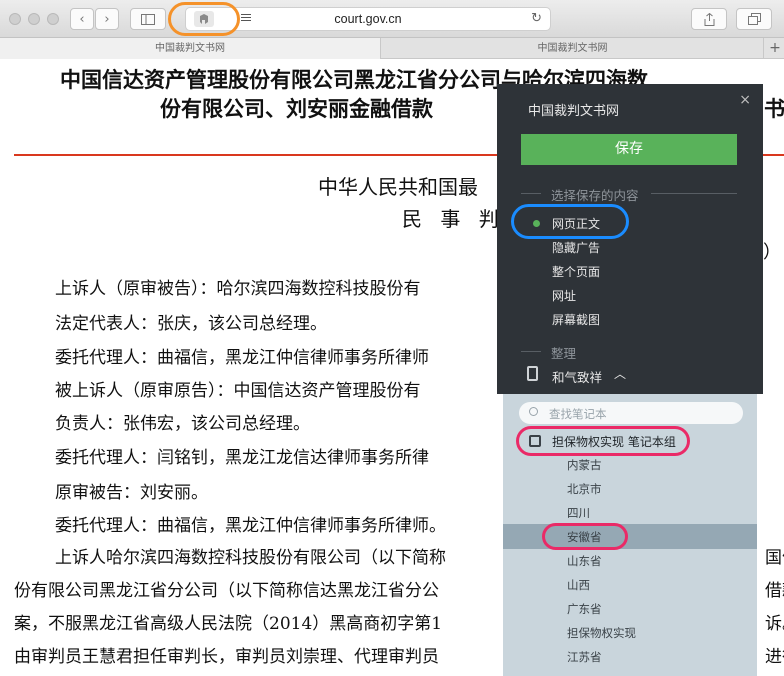 This screenshot has height=676, width=784. Describe the element at coordinates (584, 465) in the screenshot. I see `notebook-item: 内蒙古` at that location.